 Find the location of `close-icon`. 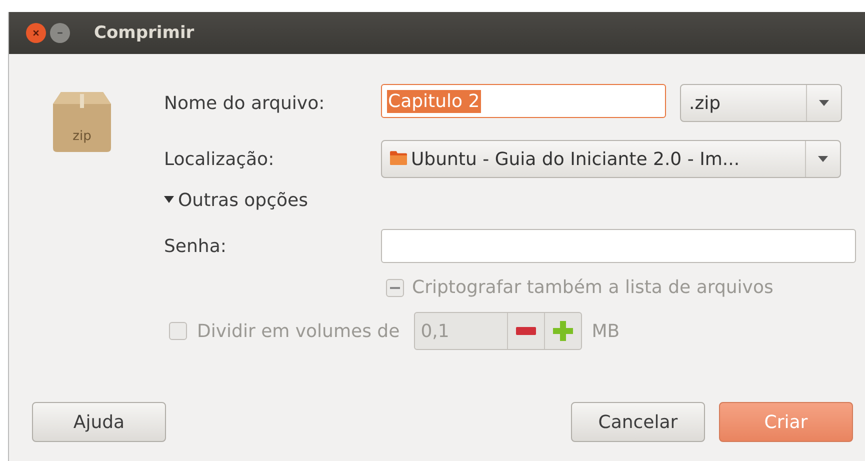

close-icon is located at coordinates (36, 33).